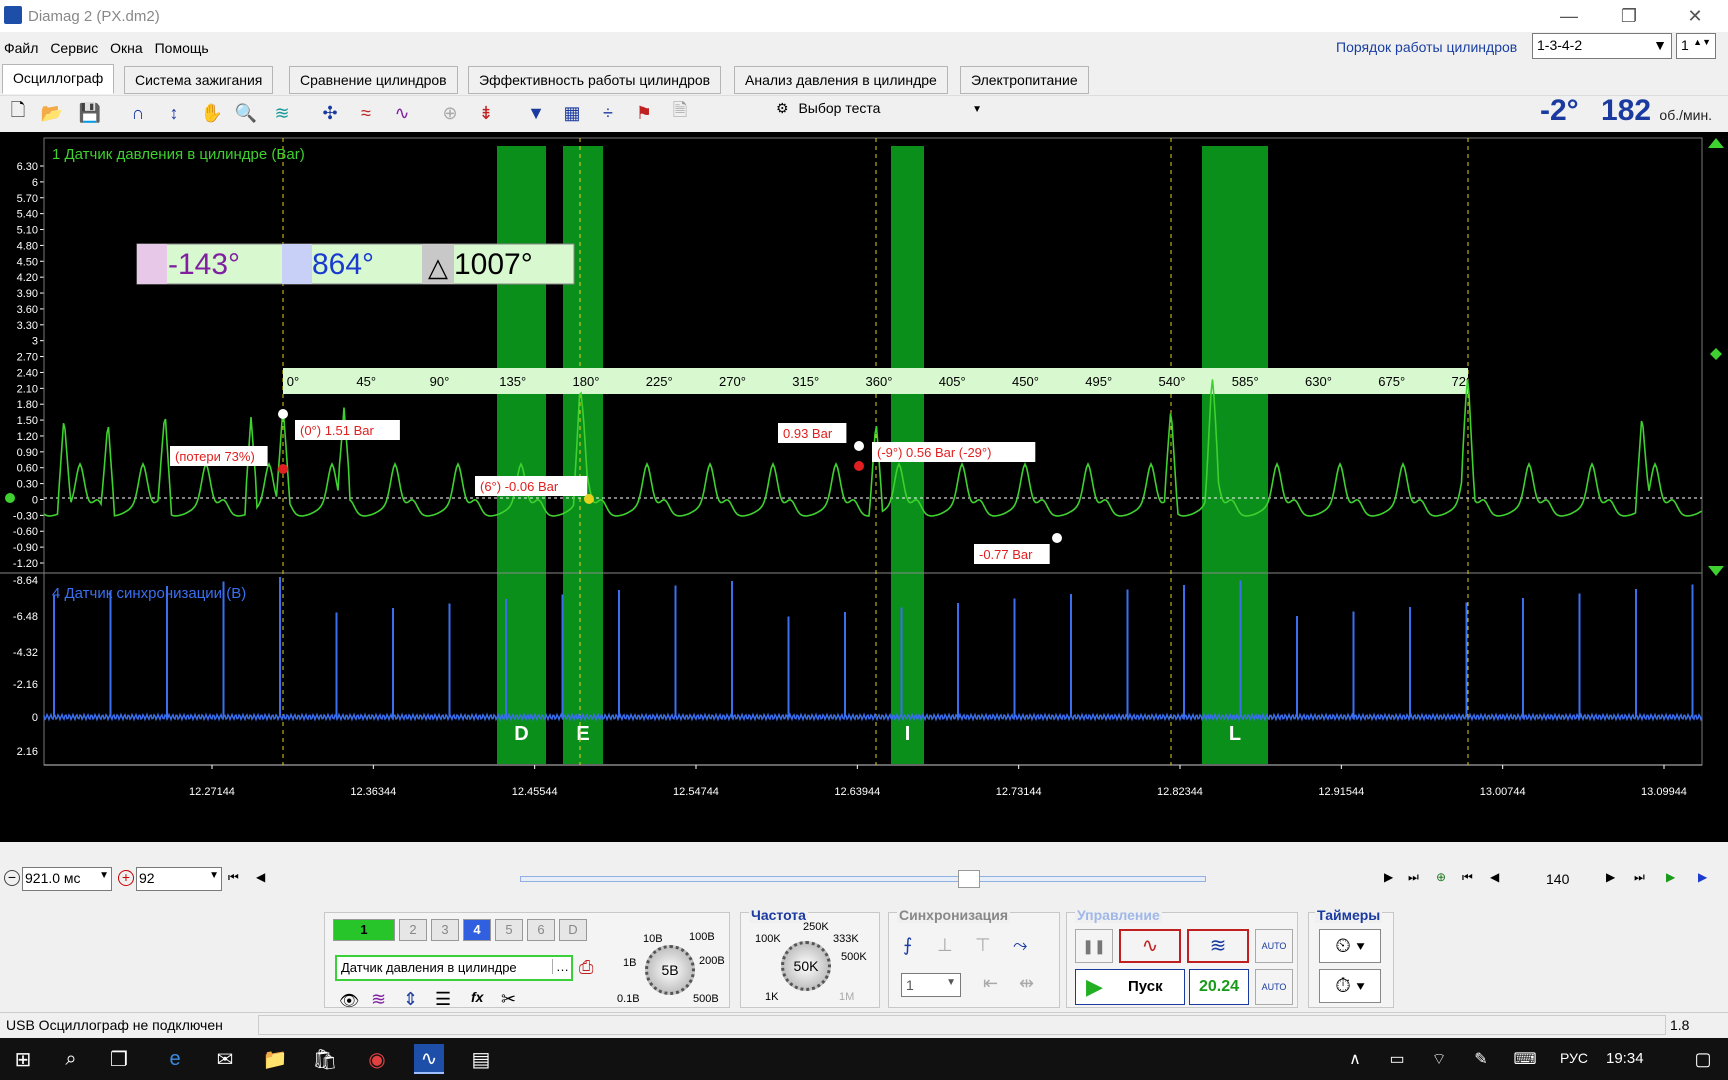  Describe the element at coordinates (486, 113) in the screenshot. I see `zero-offset-icon: ⇟` at that location.